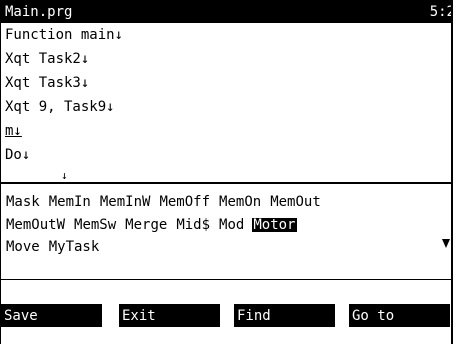 This screenshot has height=344, width=459. I want to click on keyword-item: MyTask, so click(74, 247).